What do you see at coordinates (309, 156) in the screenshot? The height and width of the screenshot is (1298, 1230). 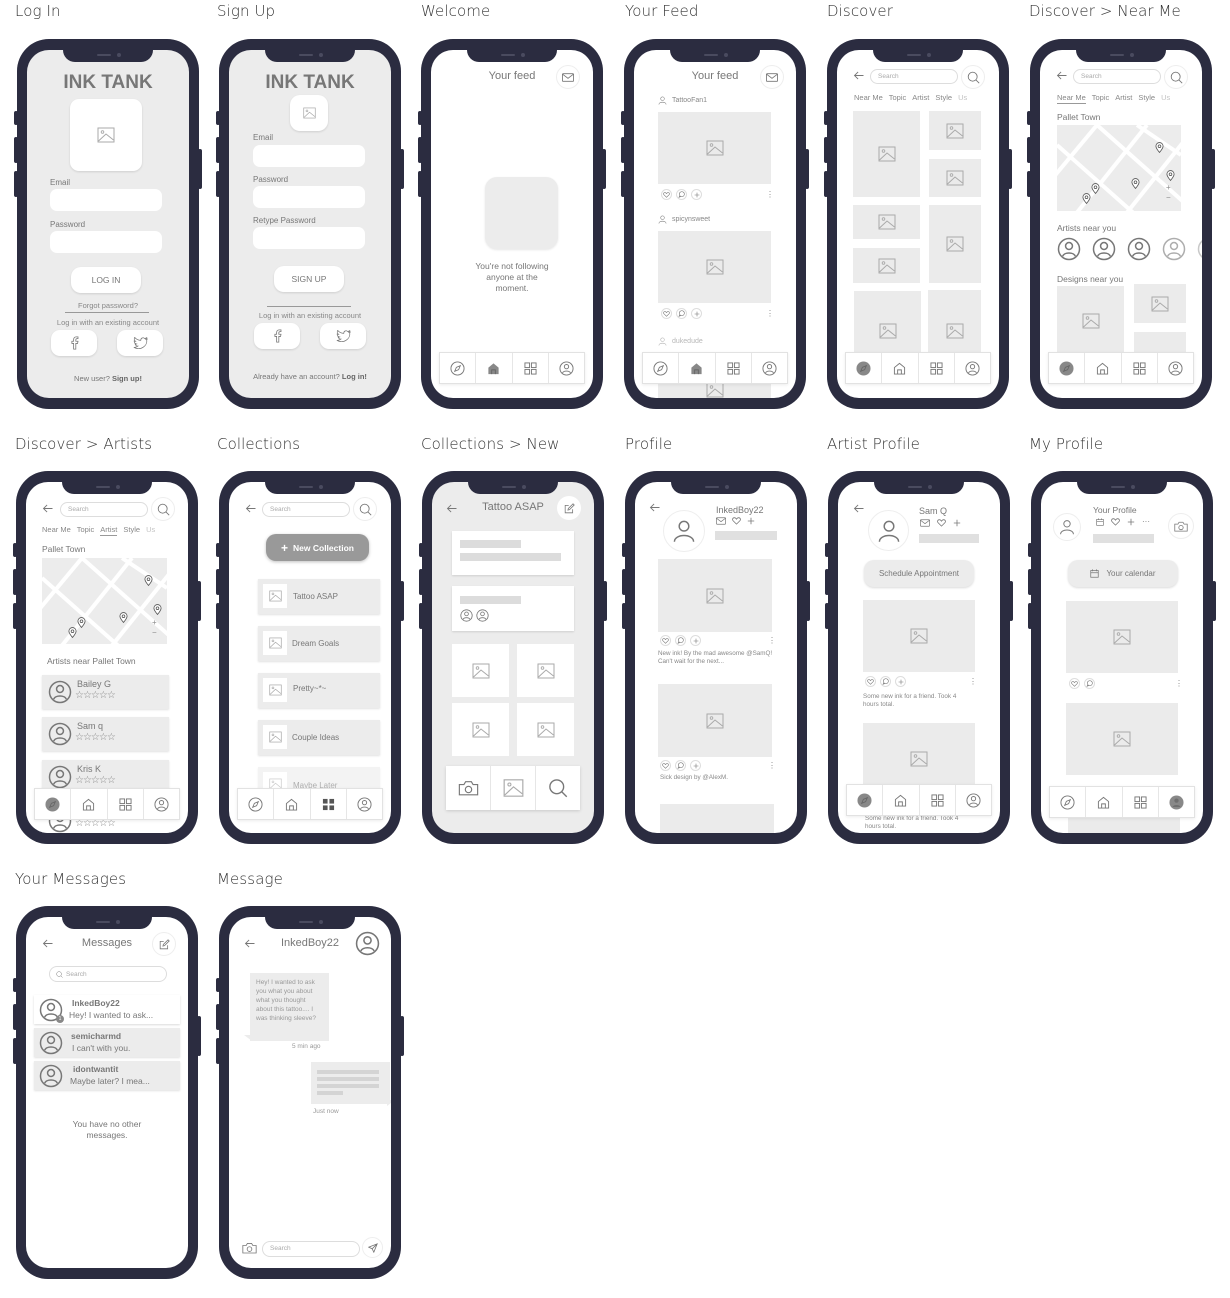 I see `email-input` at bounding box center [309, 156].